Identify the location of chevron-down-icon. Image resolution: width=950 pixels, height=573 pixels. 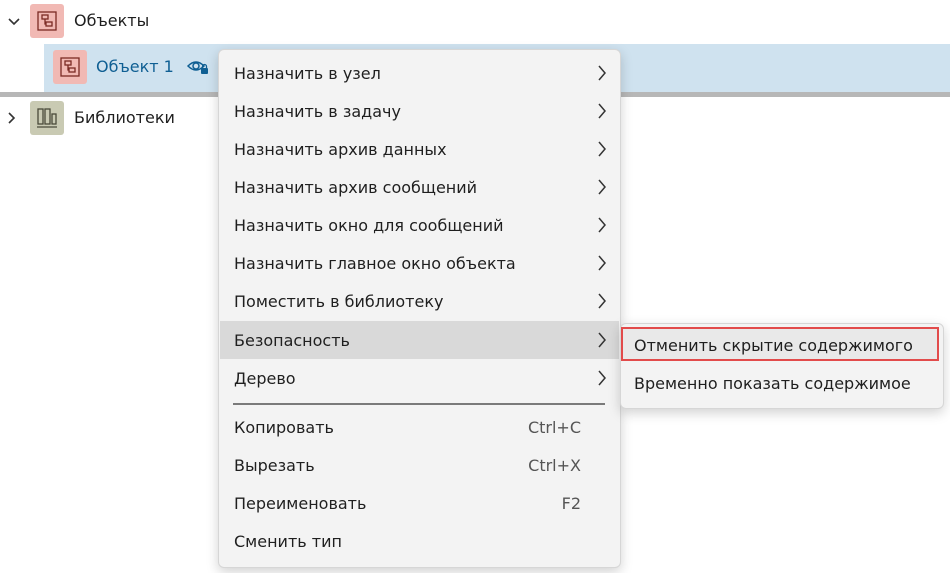
(14, 22).